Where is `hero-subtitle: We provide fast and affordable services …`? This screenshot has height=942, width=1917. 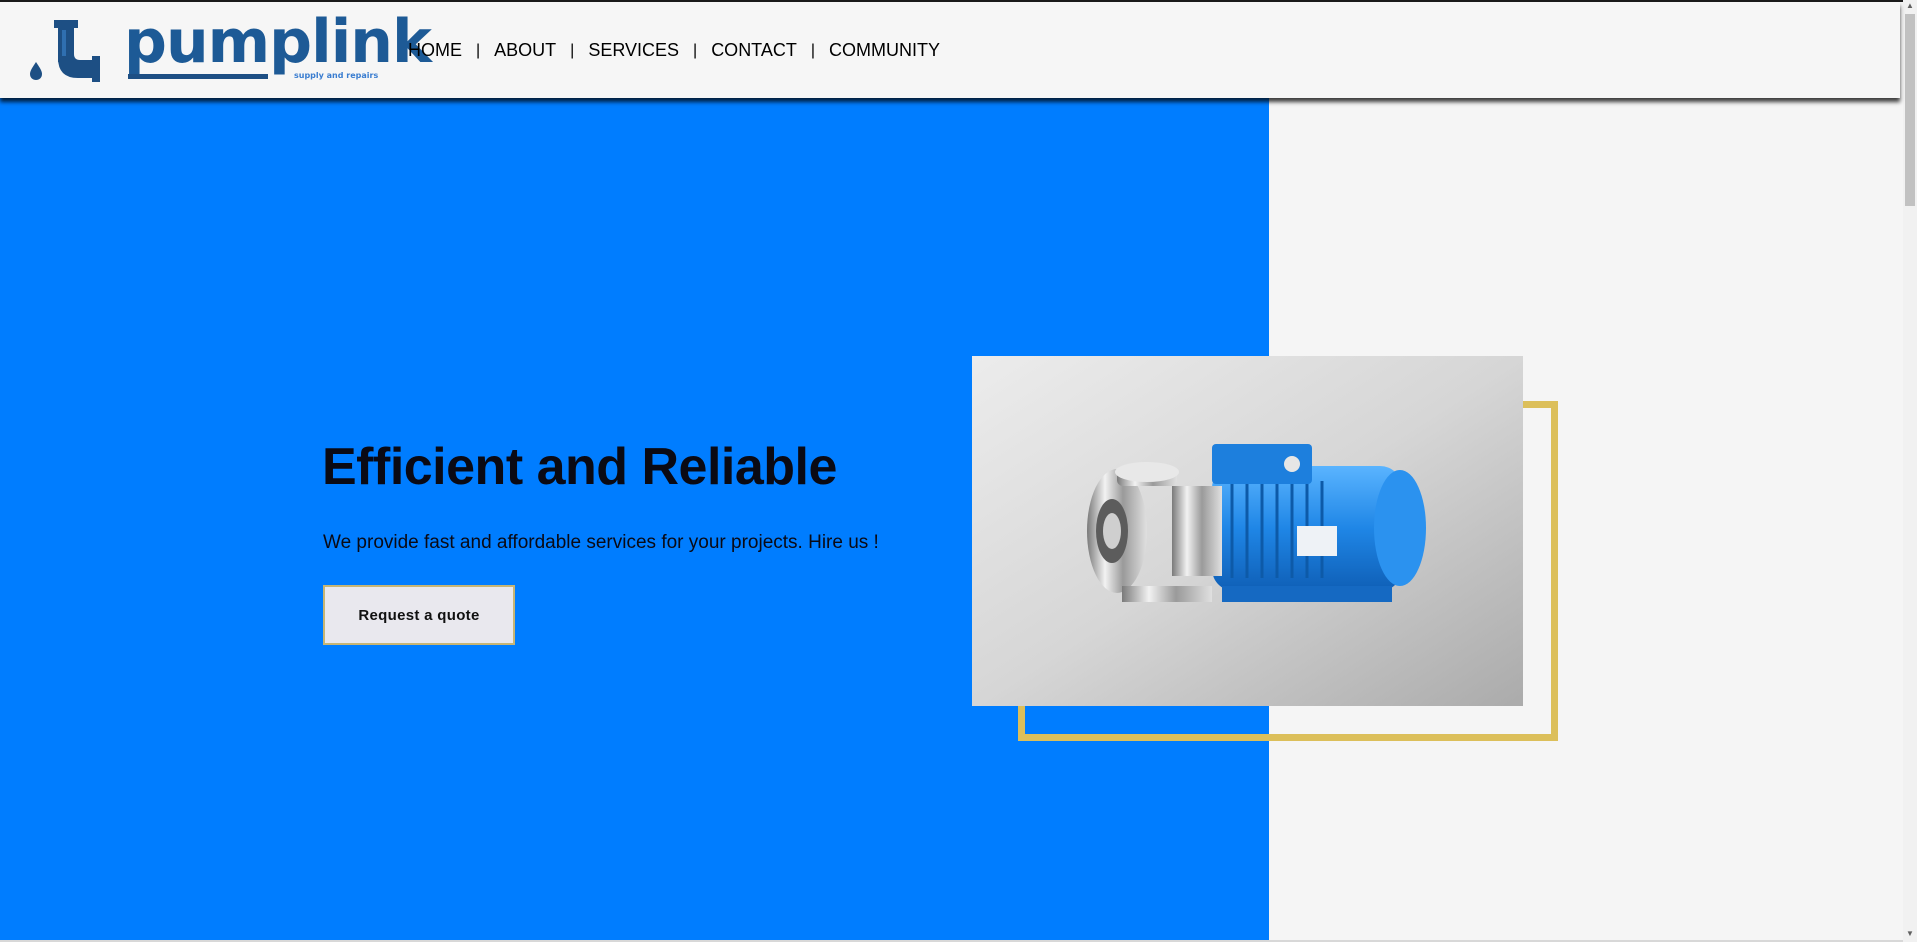 hero-subtitle: We provide fast and affordable services … is located at coordinates (601, 542).